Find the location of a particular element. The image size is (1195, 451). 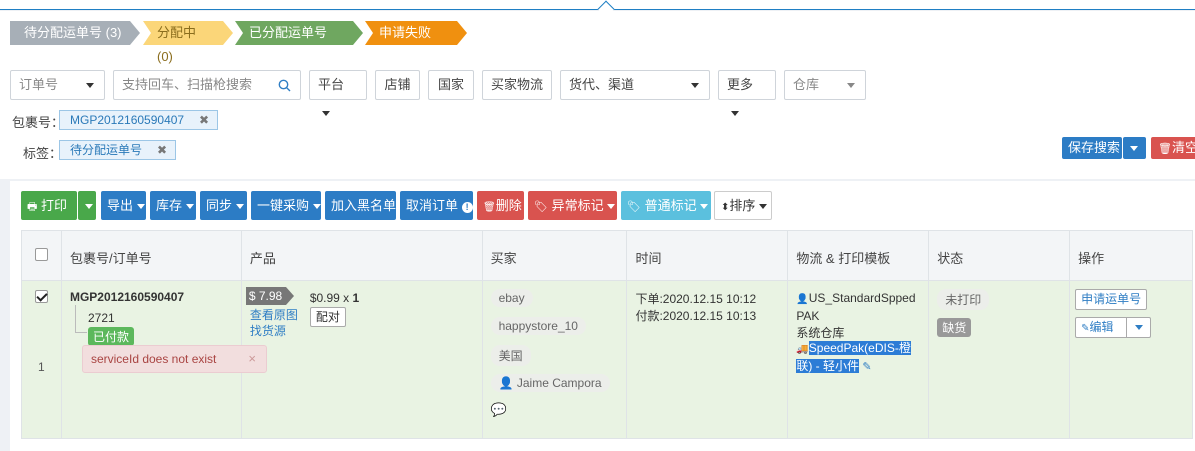

view-image-link: 查看原图 is located at coordinates (274, 314).